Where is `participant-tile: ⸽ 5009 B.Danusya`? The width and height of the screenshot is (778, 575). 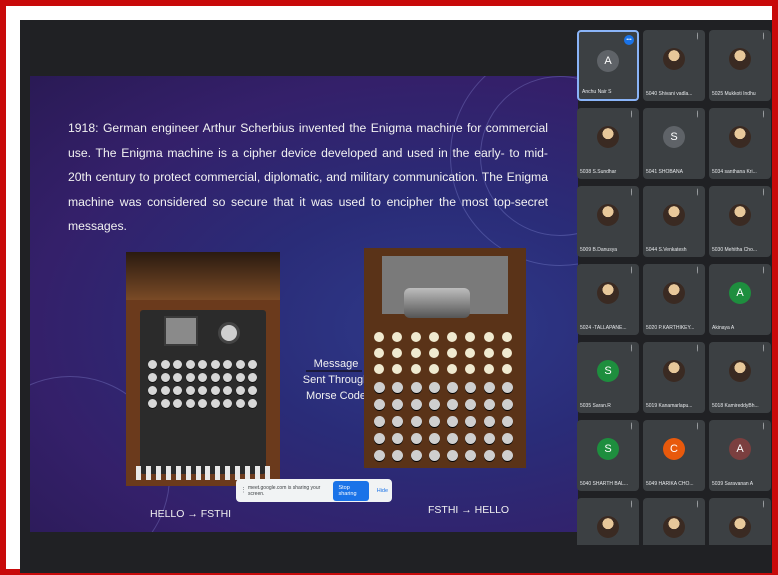 participant-tile: ⸽ 5009 B.Danusya is located at coordinates (608, 221).